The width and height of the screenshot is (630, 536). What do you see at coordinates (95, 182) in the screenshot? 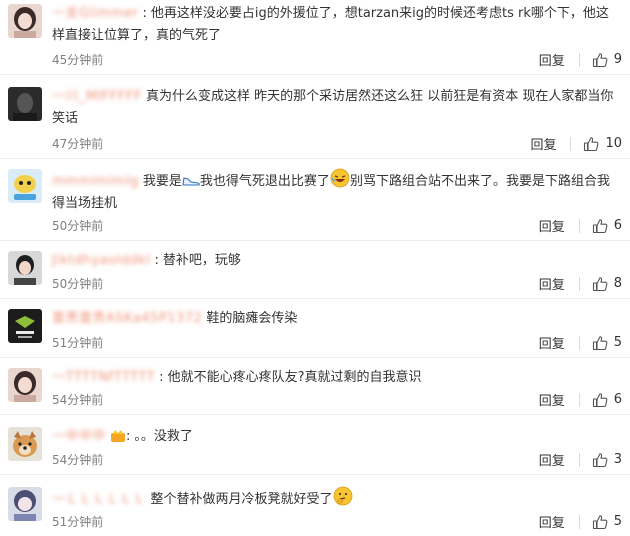
I see `username: mmmlmlmlg` at bounding box center [95, 182].